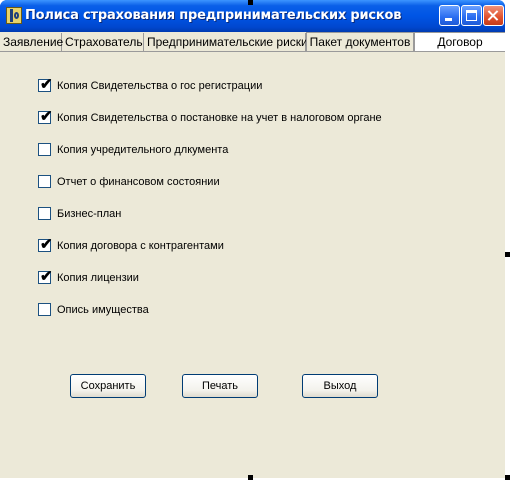 Image resolution: width=511 pixels, height=480 pixels. What do you see at coordinates (459, 42) in the screenshot?
I see `tab-contract: Договор` at bounding box center [459, 42].